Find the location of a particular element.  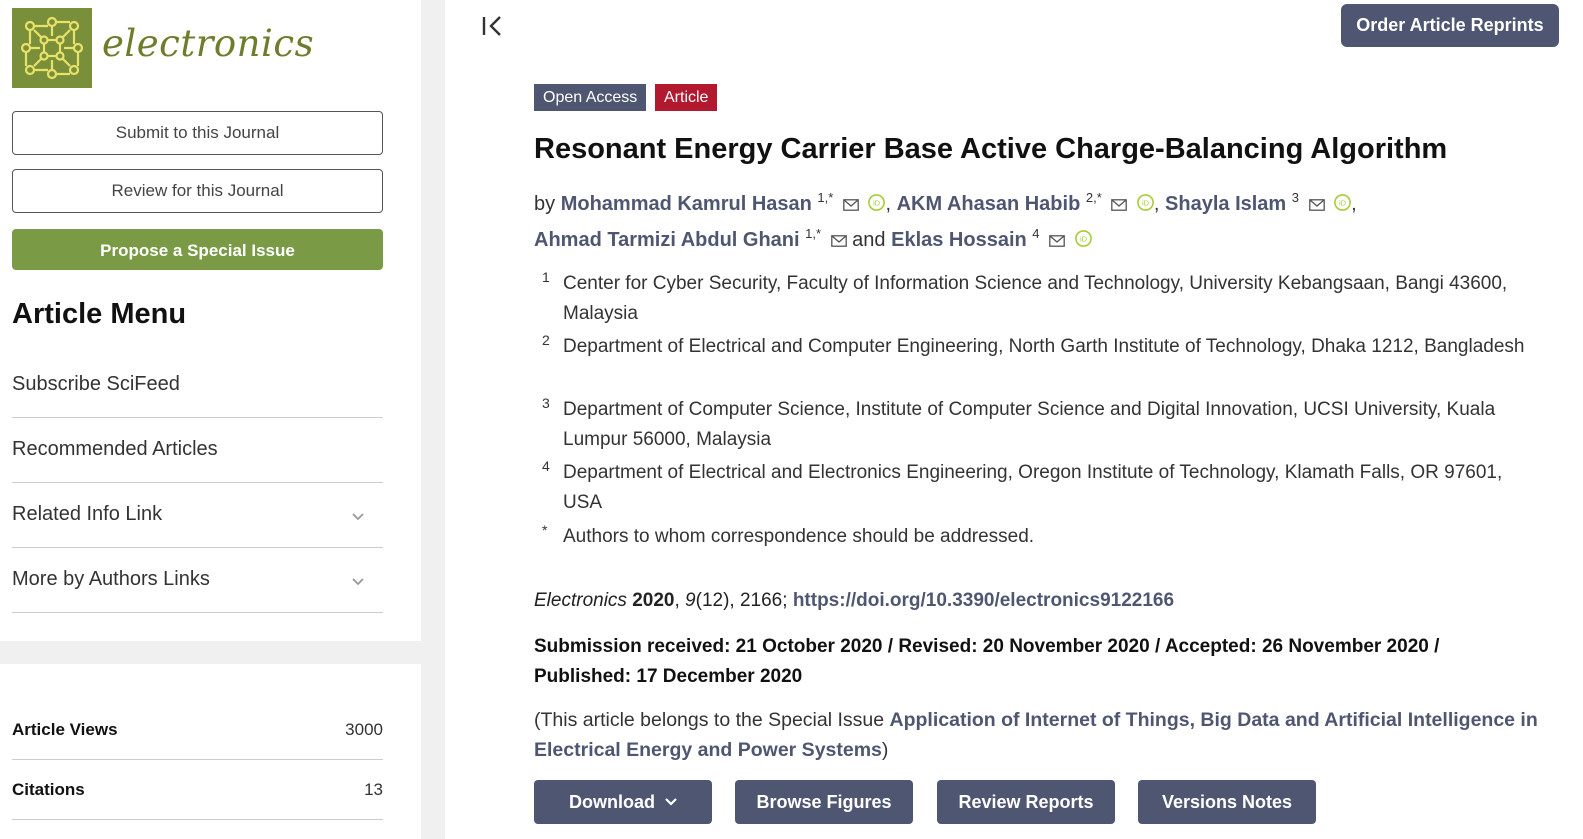

article-views-row: Article Views 3000 is located at coordinates (197, 730).